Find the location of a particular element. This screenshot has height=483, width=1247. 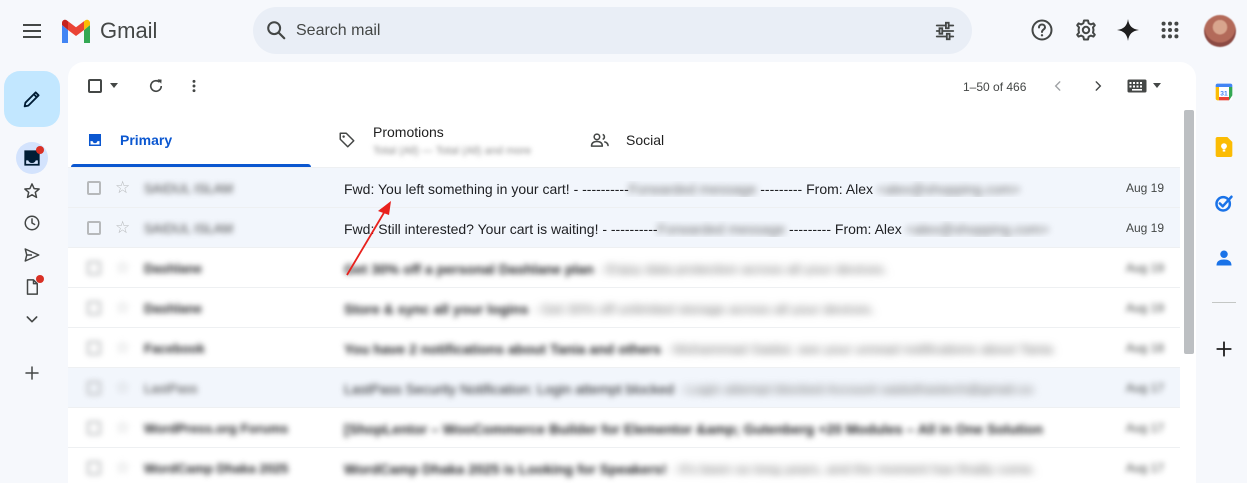

tab-primary-label: Primary is located at coordinates (146, 140).